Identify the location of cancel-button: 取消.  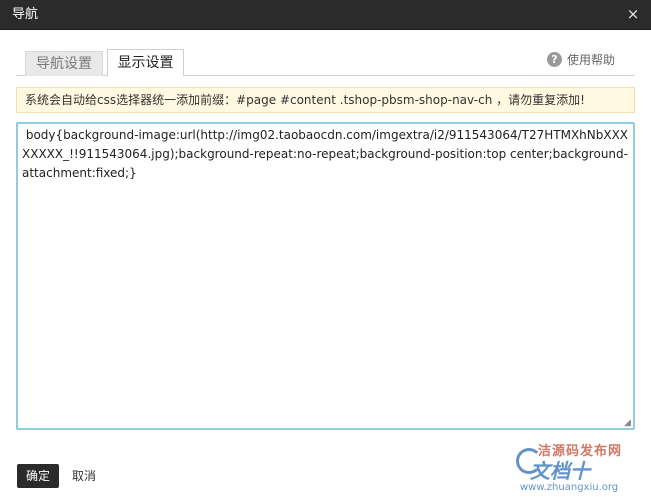
(87, 476).